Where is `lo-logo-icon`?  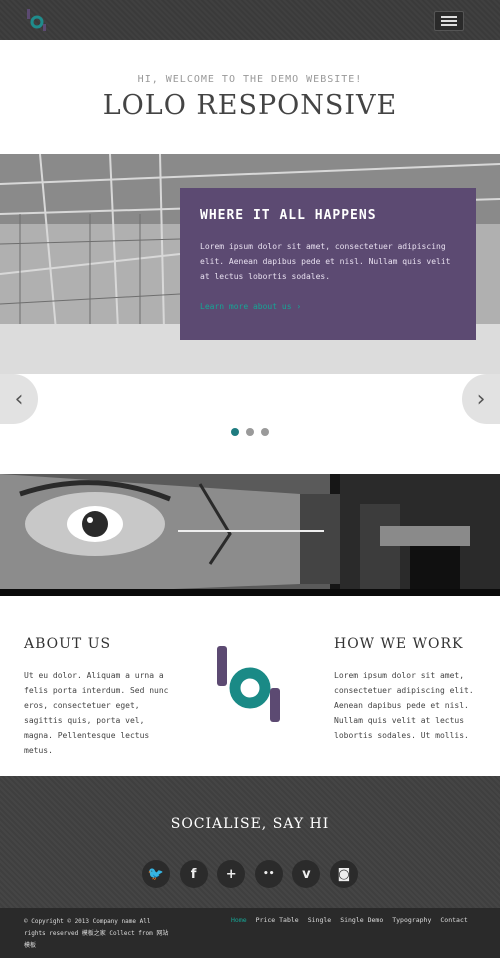
lo-logo-icon is located at coordinates (37, 20).